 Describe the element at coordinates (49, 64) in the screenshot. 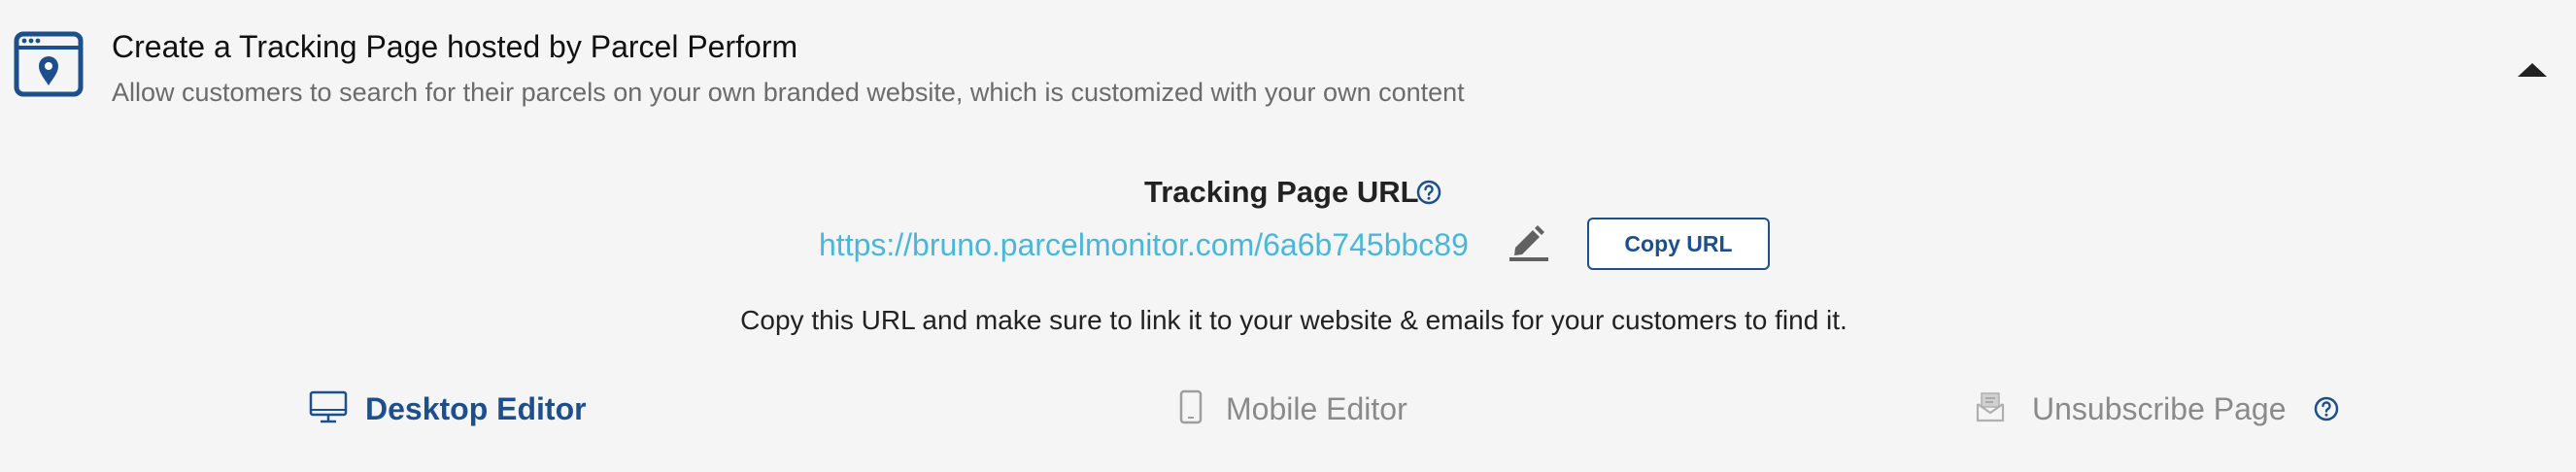

I see `browser-location-icon` at that location.